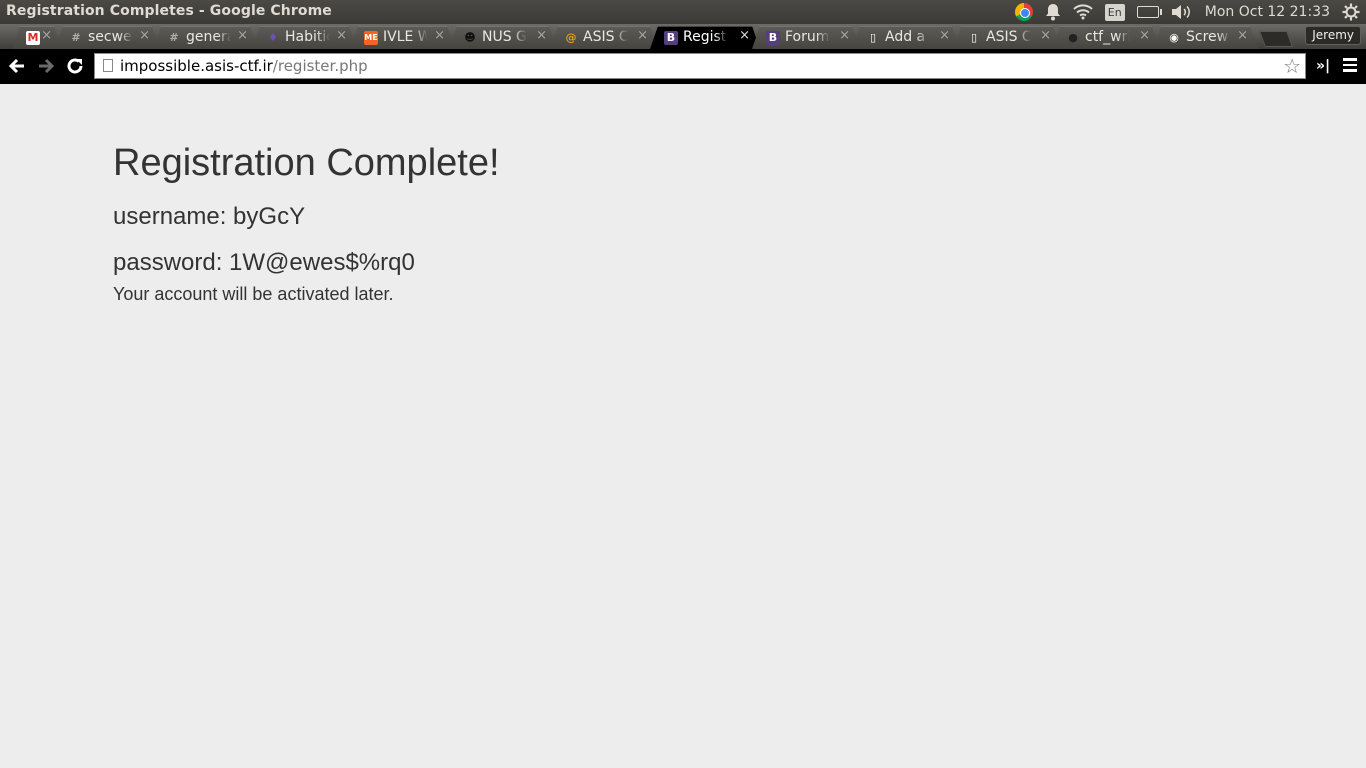 This screenshot has width=1366, height=768. I want to click on tab: @ ASIS Cy ×, so click(604, 37).